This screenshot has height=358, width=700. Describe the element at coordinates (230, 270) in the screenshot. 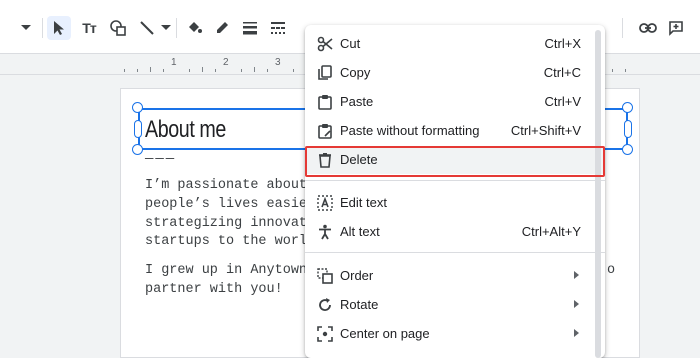

I see `body-text-line: I grew up in Anytown,` at that location.